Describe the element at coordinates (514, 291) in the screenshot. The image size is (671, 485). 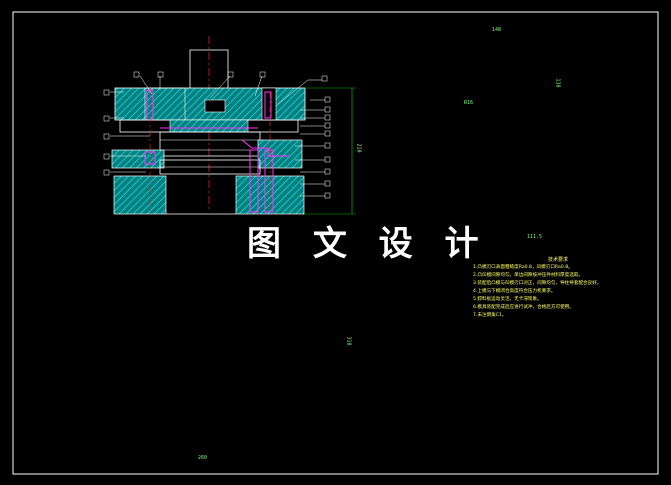
I see `tech-note-4: 4.上模与下模闭合高度符合压力机要求。` at that location.